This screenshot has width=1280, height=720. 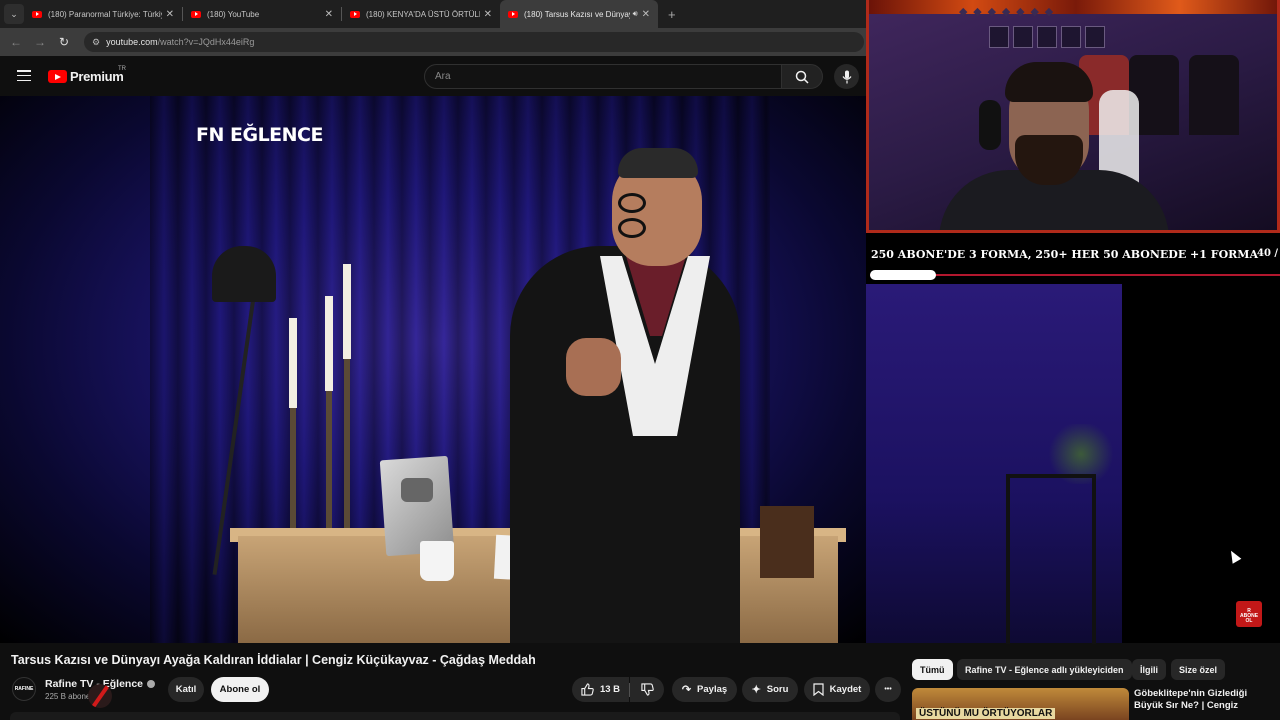 What do you see at coordinates (259, 135) in the screenshot?
I see `video-brand-watermark: FN EĞLENCE` at bounding box center [259, 135].